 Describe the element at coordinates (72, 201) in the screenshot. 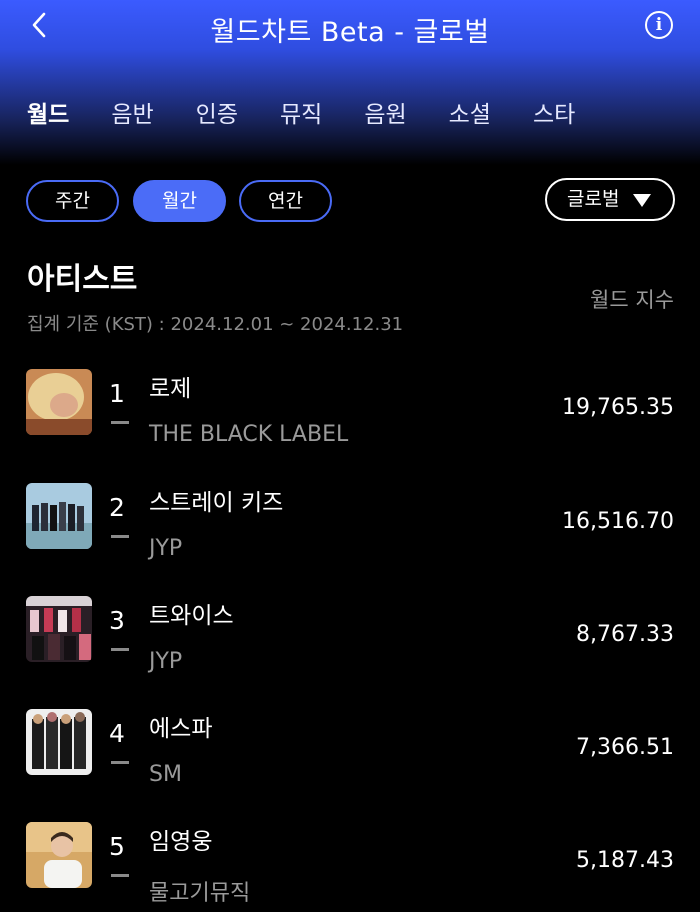

I see `period-weekly-button: 주간` at that location.